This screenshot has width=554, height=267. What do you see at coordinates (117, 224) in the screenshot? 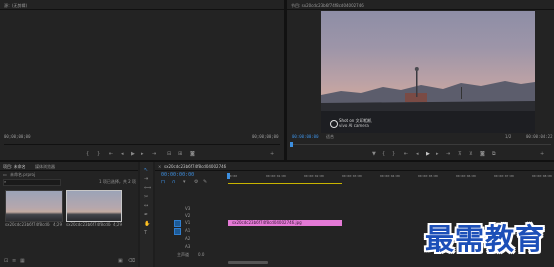
I see `project-item-duration-2: 4;29` at bounding box center [117, 224].